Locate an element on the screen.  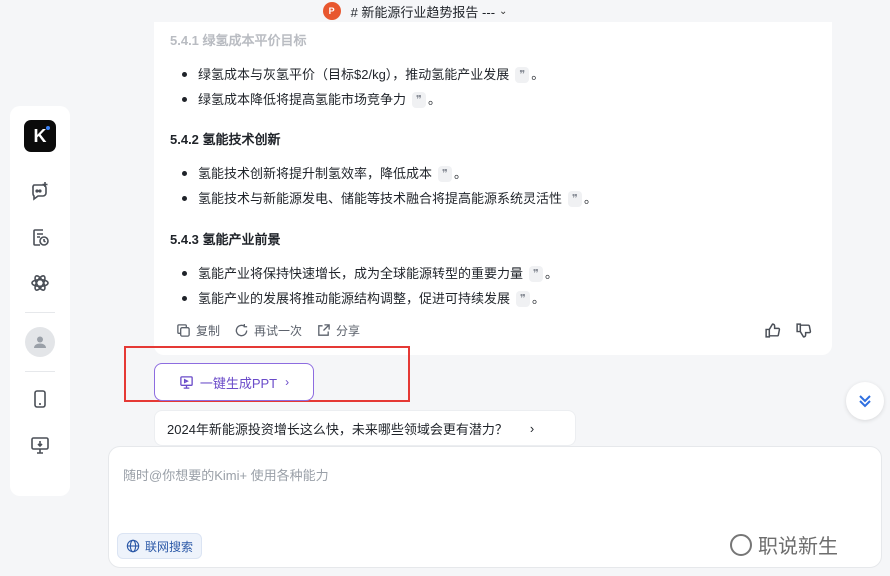
mobile-app-icon is located at coordinates (40, 399).